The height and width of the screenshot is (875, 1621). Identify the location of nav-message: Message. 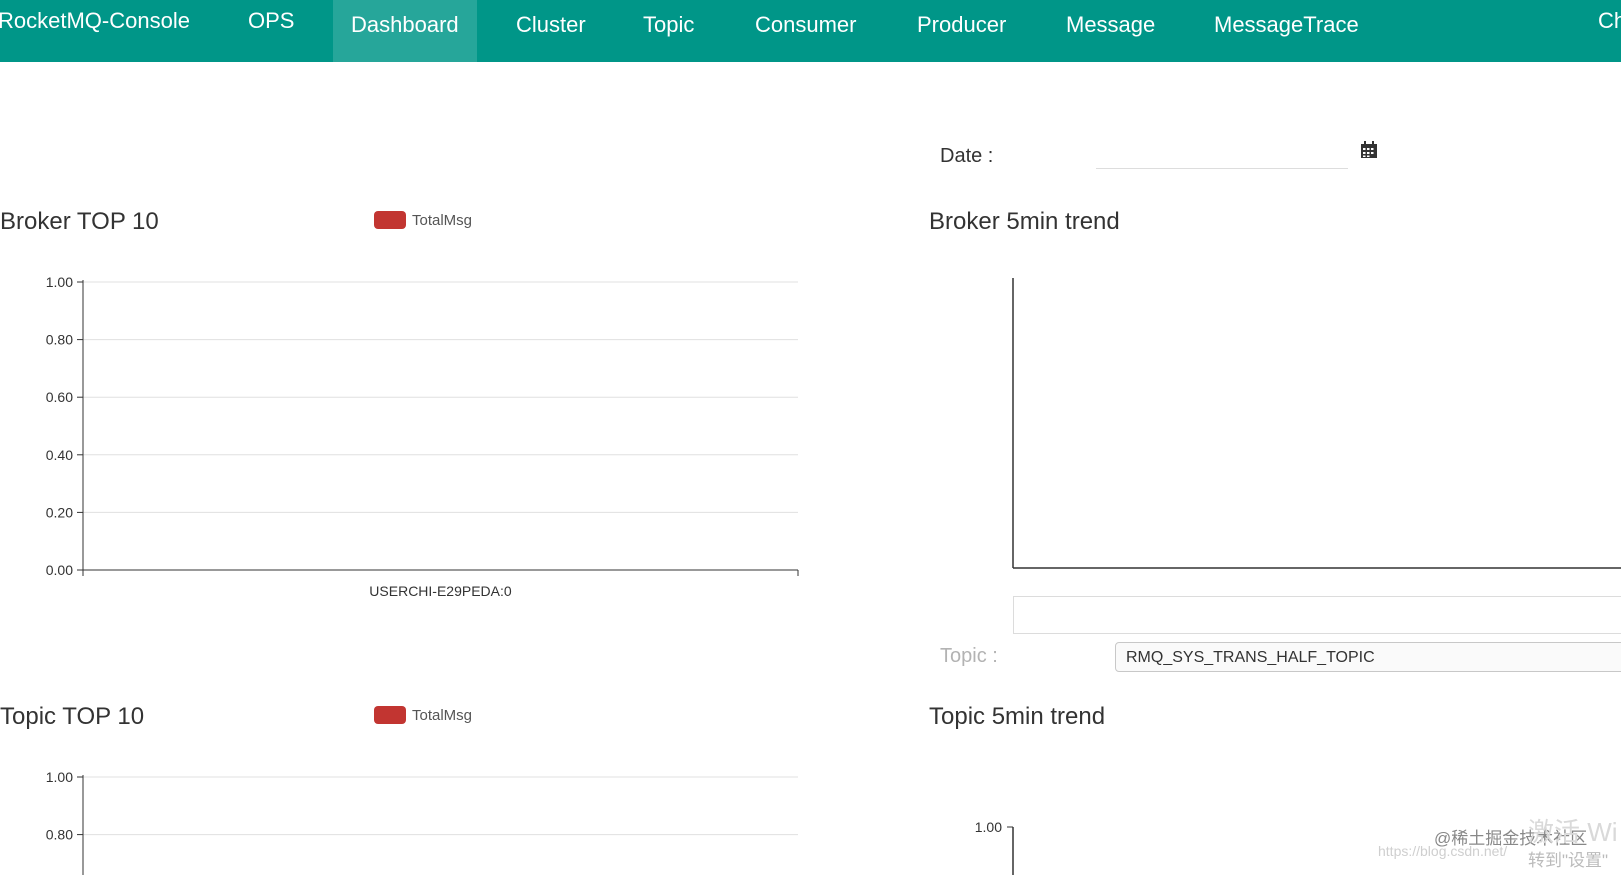
(1110, 31).